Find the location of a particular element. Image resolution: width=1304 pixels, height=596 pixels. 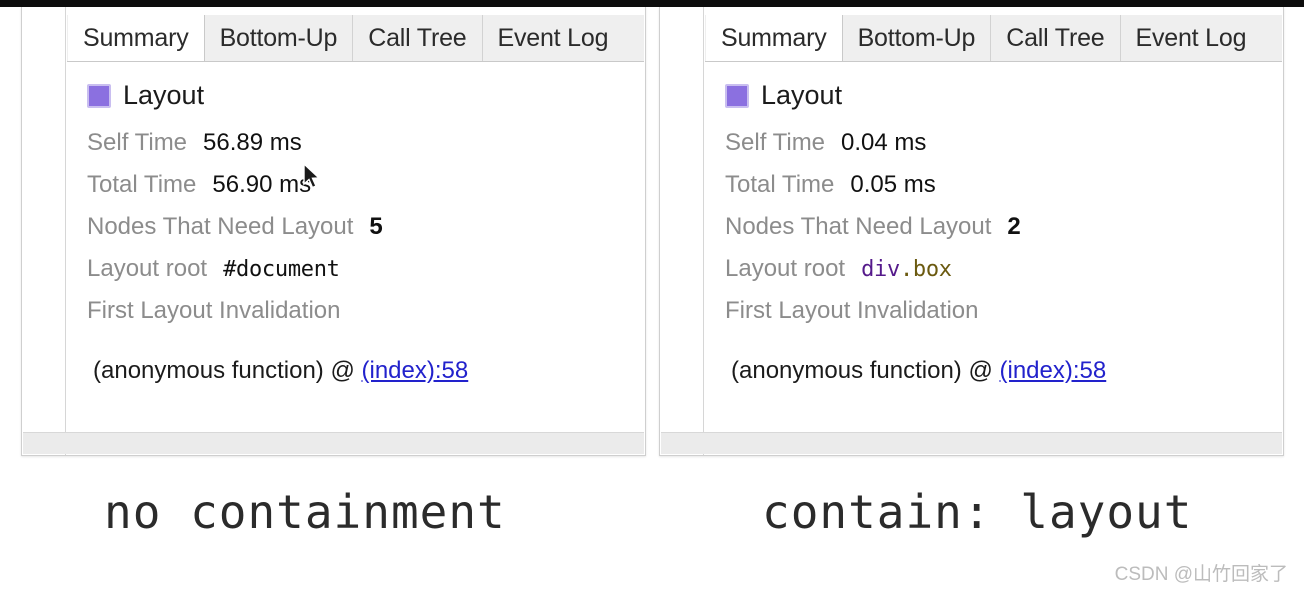

event-title-row-left: Layout is located at coordinates (365, 95).